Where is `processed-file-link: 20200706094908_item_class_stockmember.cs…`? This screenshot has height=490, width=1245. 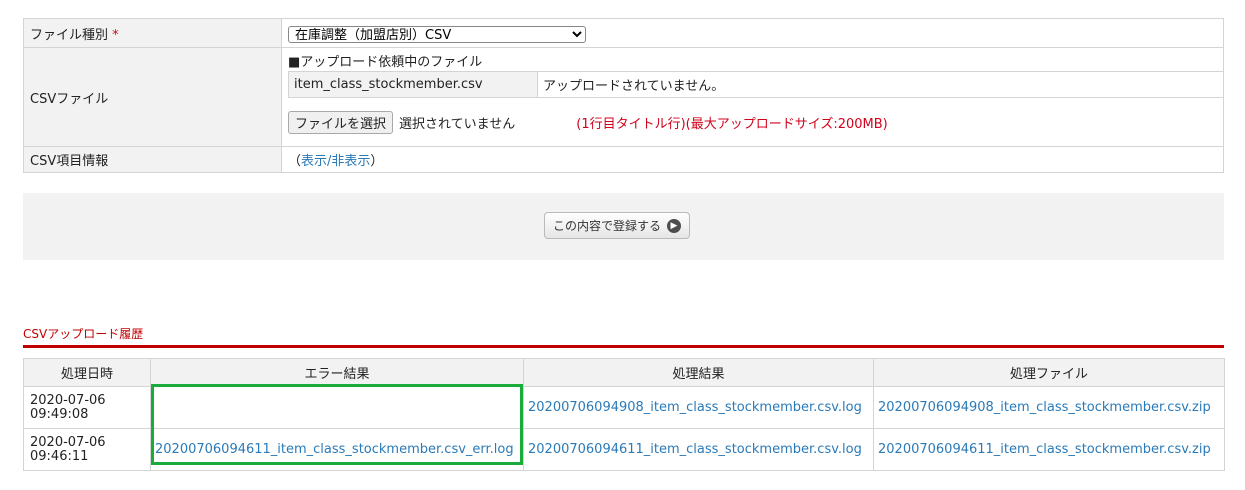
processed-file-link: 20200706094908_item_class_stockmember.cs… is located at coordinates (1044, 407).